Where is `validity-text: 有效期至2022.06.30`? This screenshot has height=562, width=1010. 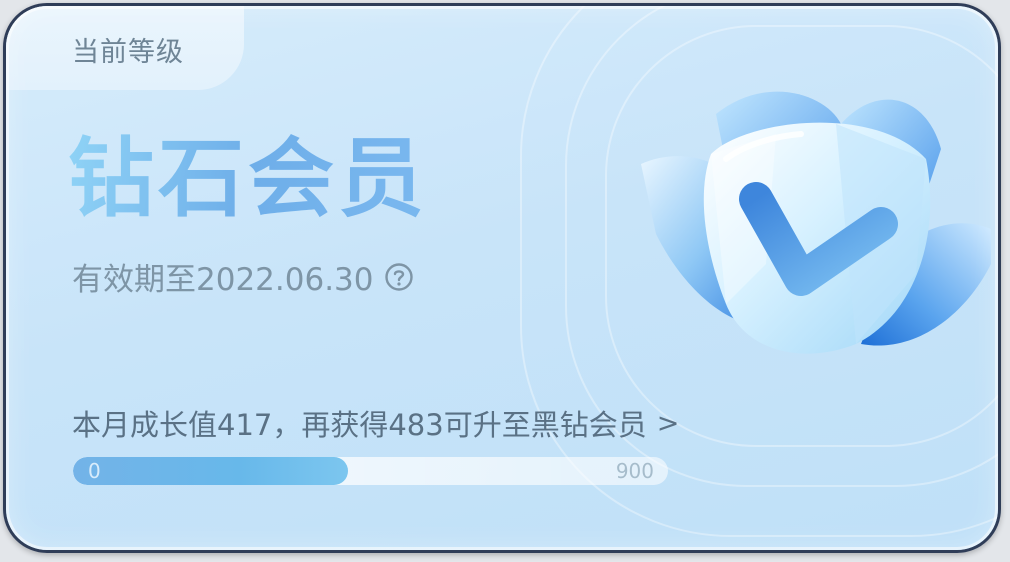 validity-text: 有效期至2022.06.30 is located at coordinates (223, 280).